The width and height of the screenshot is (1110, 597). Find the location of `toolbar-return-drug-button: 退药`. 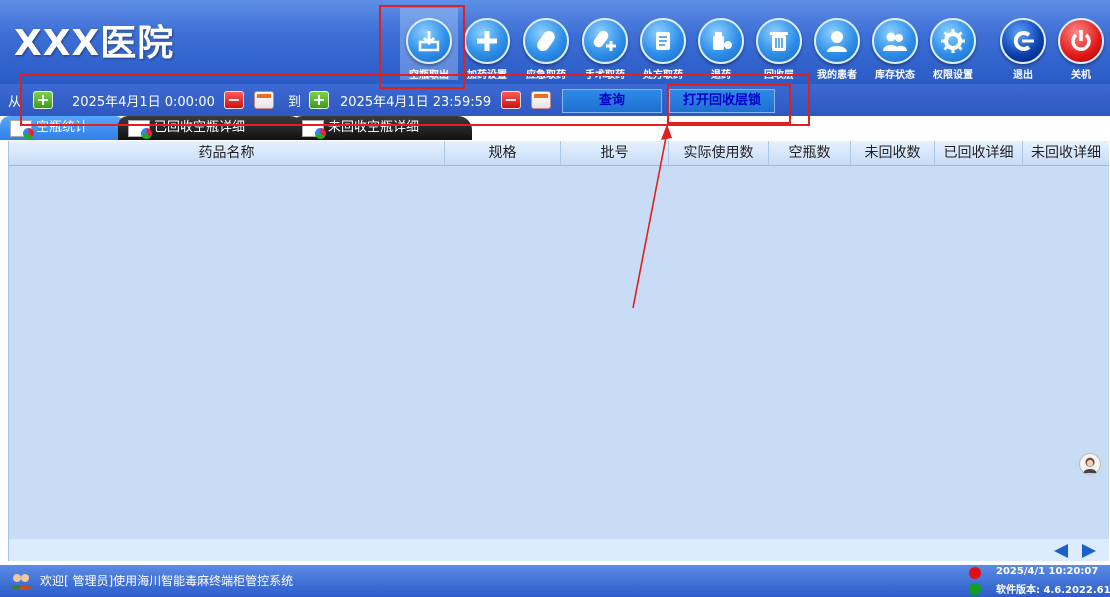

toolbar-return-drug-button: 退药 is located at coordinates (721, 44).